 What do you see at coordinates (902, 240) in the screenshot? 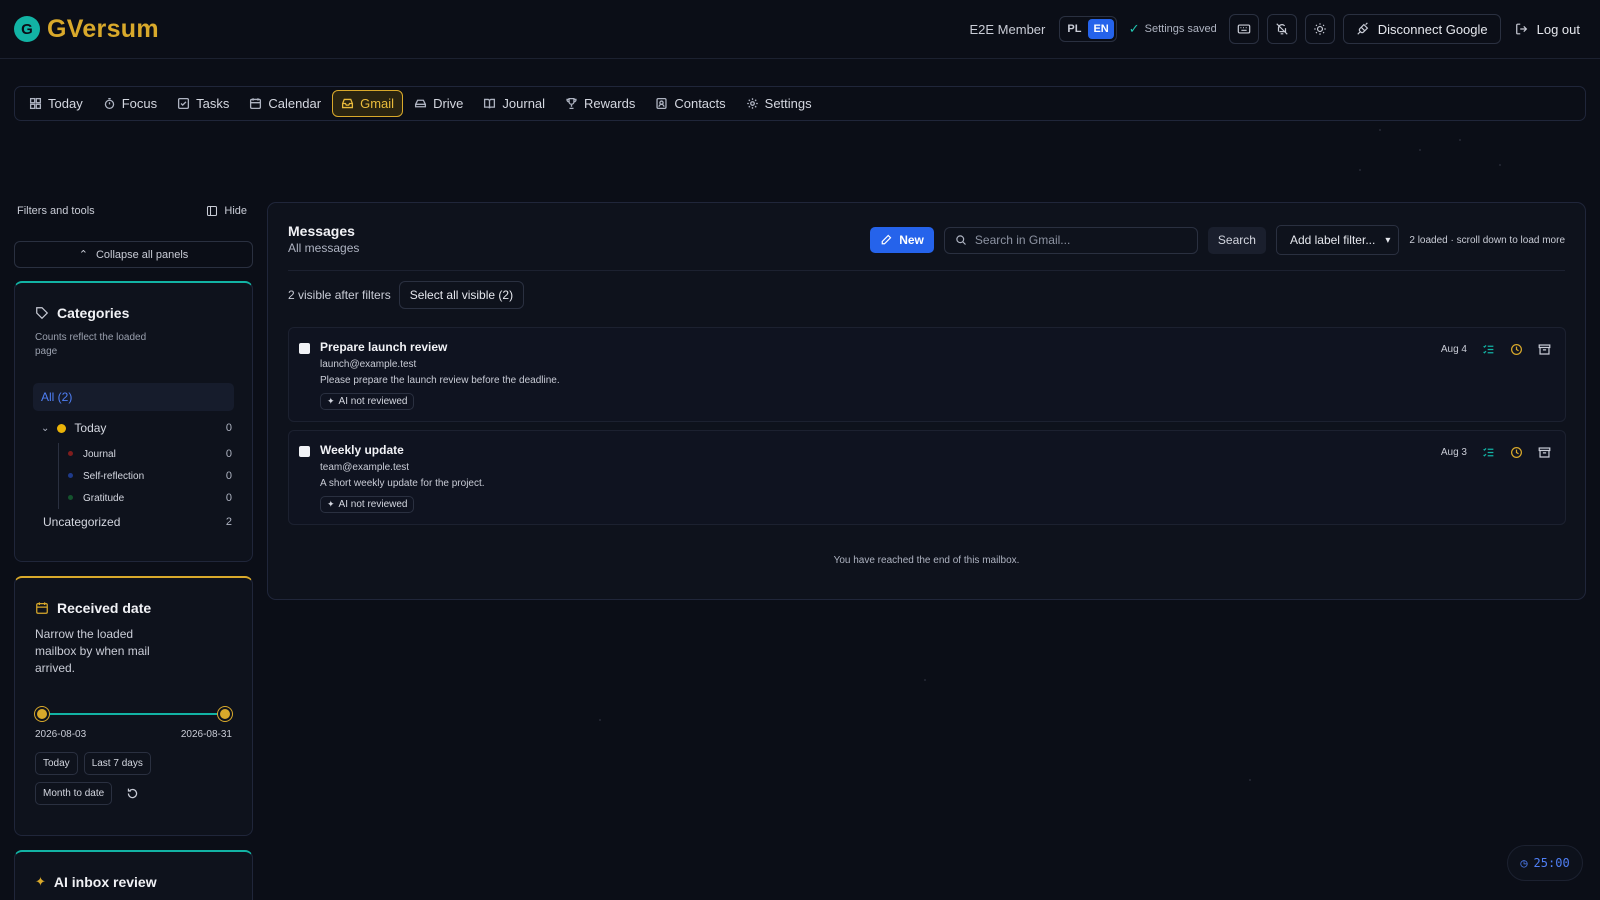
I see `new-message-button: New` at bounding box center [902, 240].